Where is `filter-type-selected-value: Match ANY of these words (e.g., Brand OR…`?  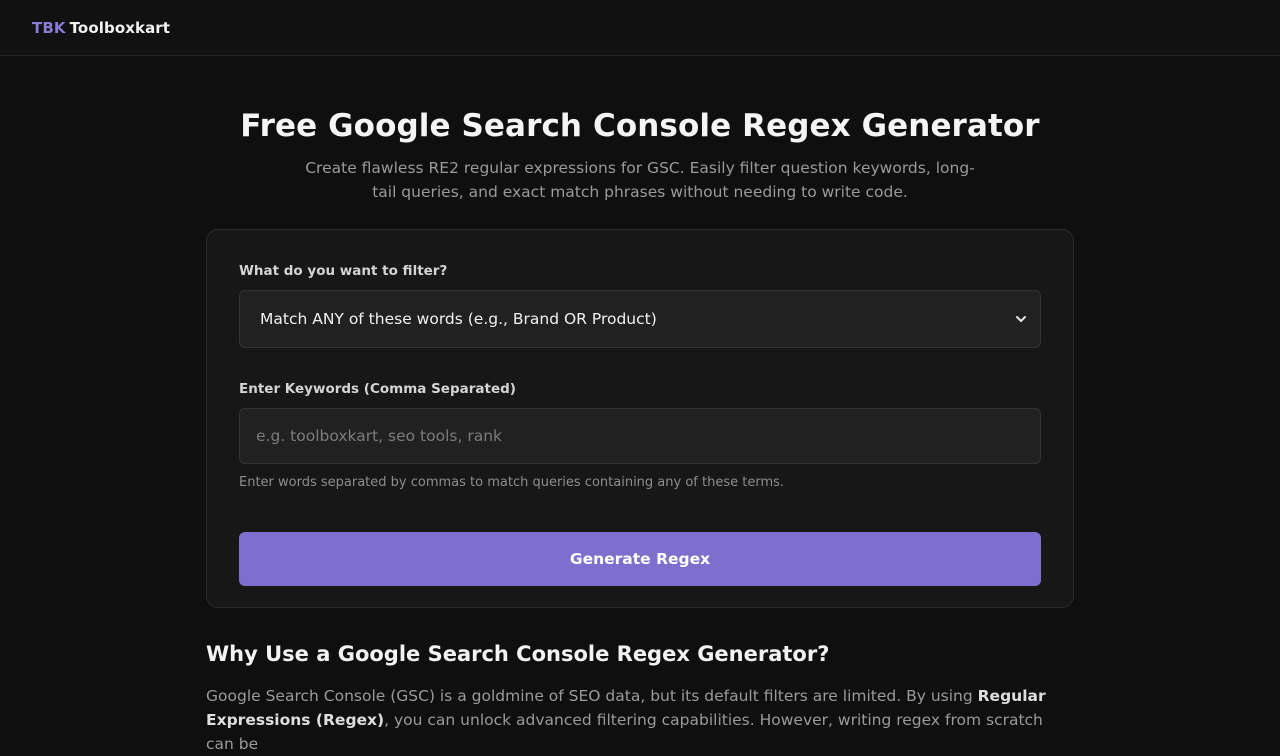
filter-type-selected-value: Match ANY of these words (e.g., Brand OR… is located at coordinates (458, 319).